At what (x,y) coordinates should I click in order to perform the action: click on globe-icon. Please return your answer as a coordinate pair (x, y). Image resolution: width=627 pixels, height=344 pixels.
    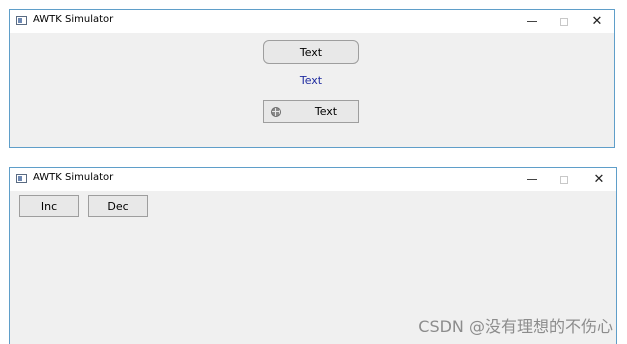
    Looking at the image, I should click on (276, 112).